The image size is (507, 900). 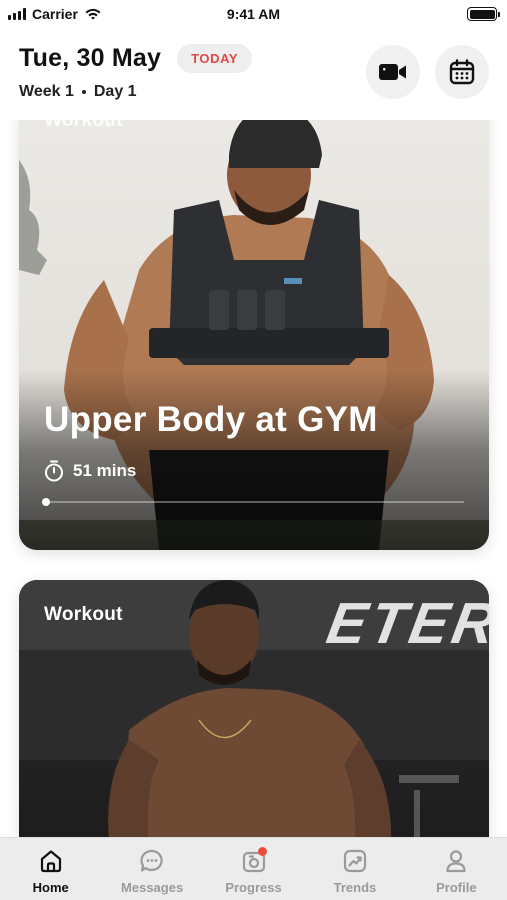 What do you see at coordinates (54, 471) in the screenshot?
I see `stopwatch-icon` at bounding box center [54, 471].